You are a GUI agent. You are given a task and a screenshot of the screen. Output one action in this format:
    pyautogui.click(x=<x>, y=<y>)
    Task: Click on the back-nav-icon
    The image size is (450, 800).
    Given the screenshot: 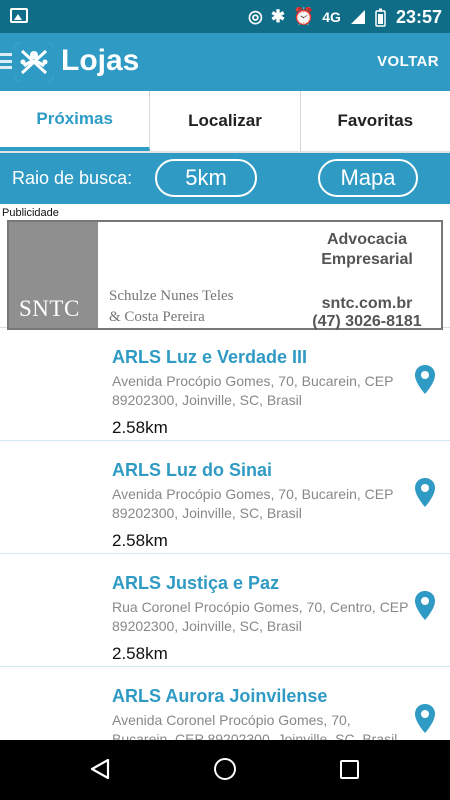 What is the action you would take?
    pyautogui.click(x=100, y=769)
    